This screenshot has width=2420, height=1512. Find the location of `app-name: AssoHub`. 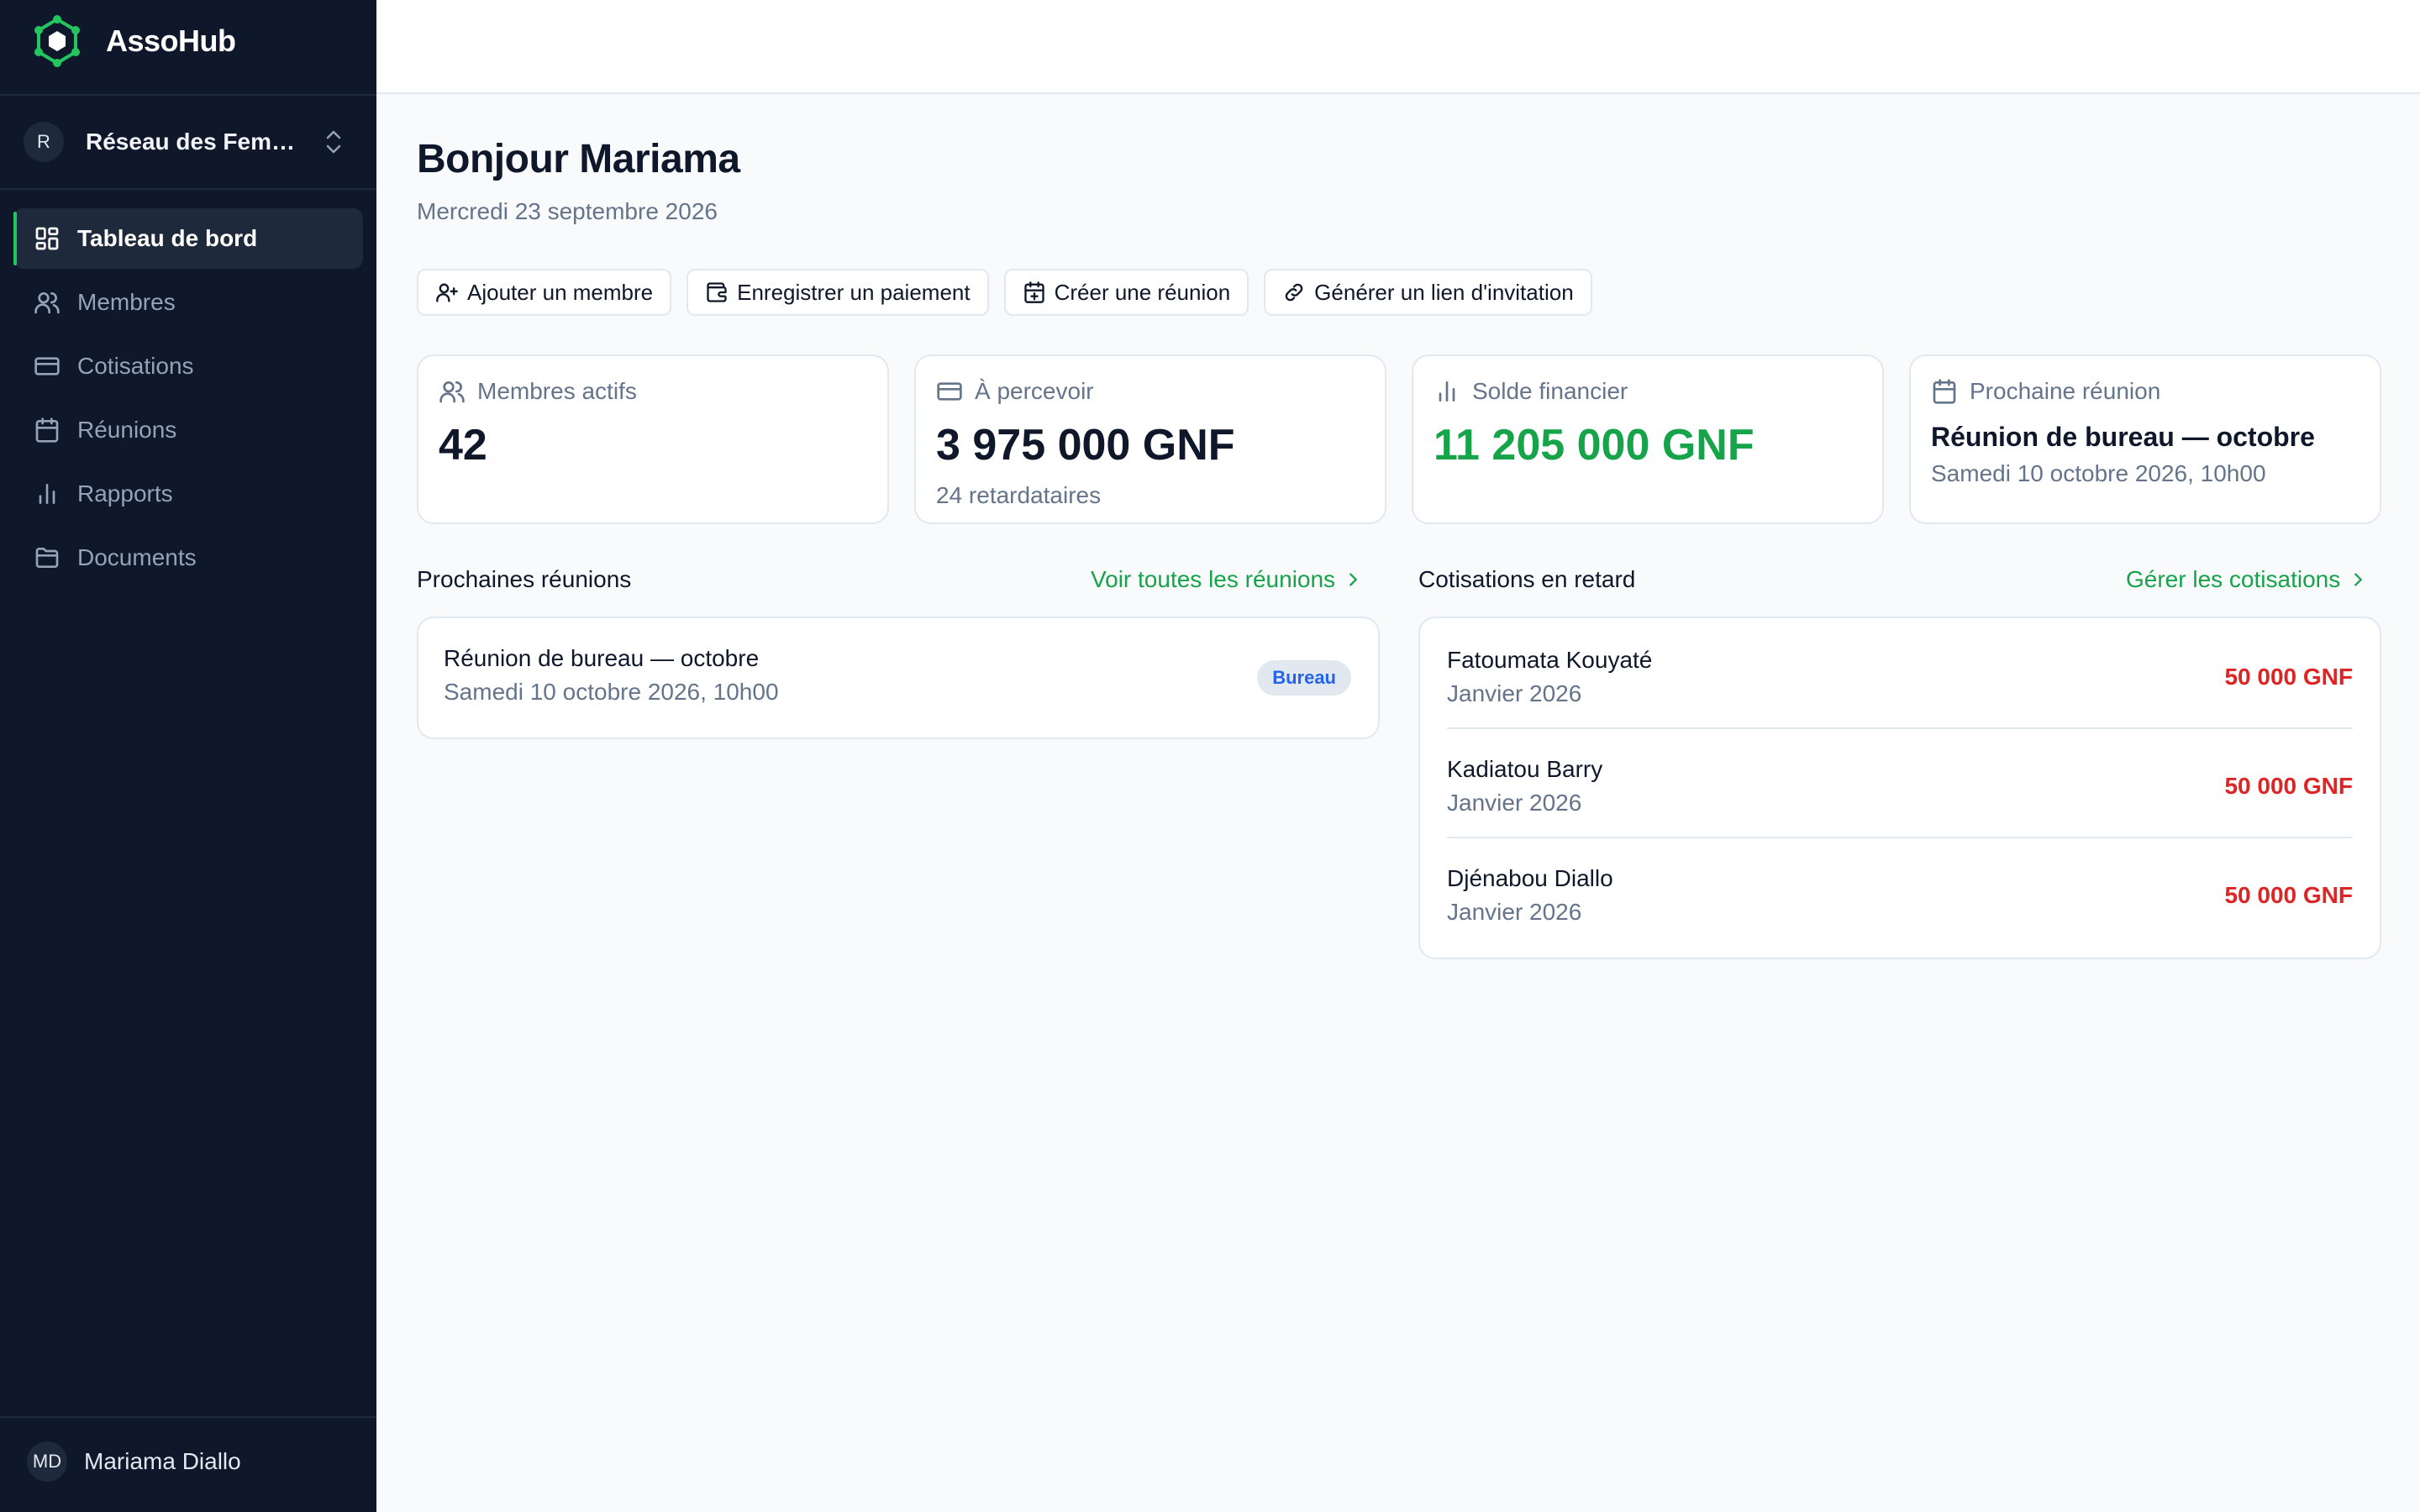

app-name: AssoHub is located at coordinates (171, 41).